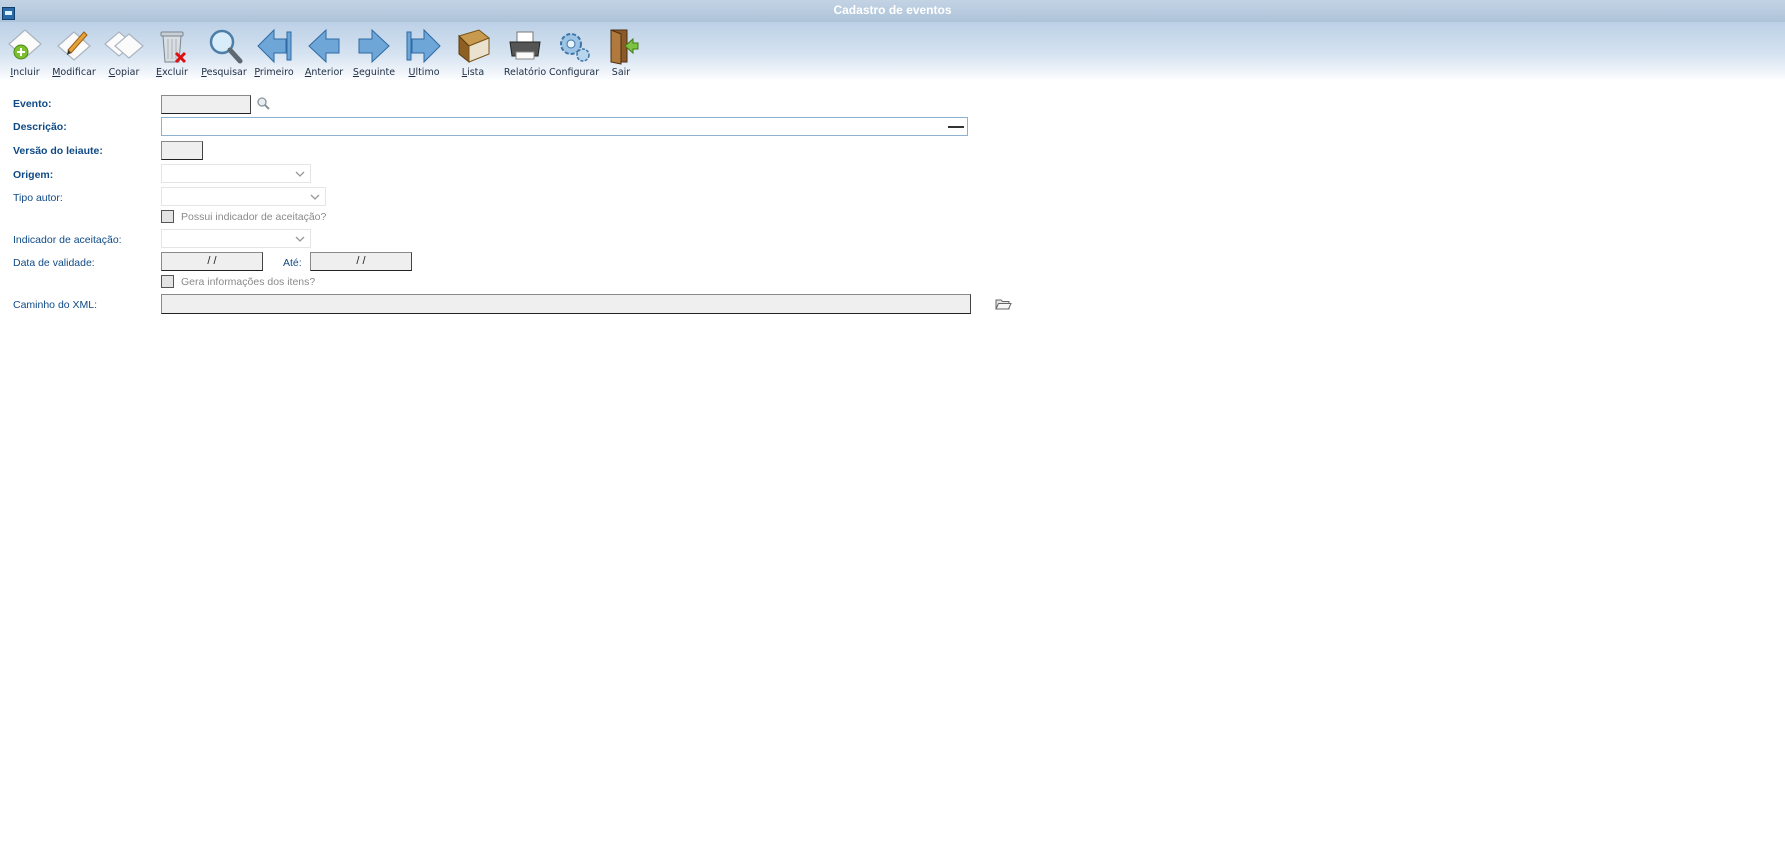  What do you see at coordinates (1003, 304) in the screenshot?
I see `folder-open-icon` at bounding box center [1003, 304].